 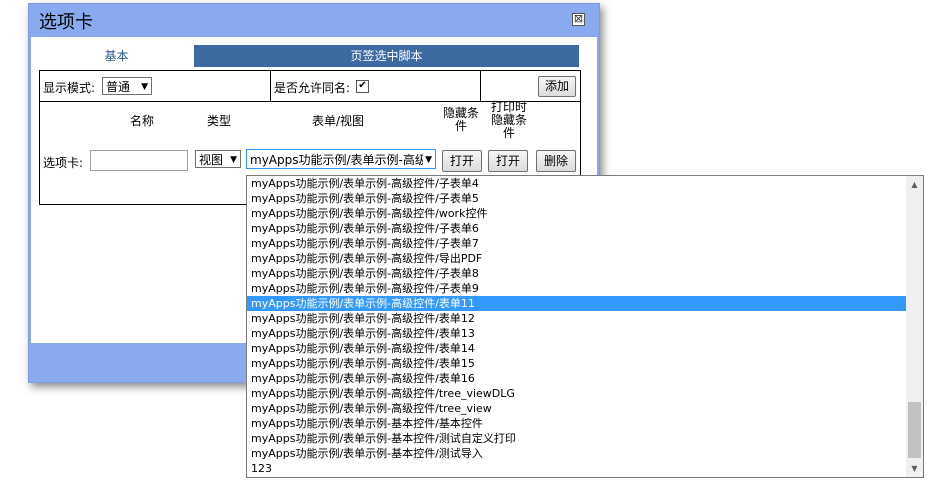 What do you see at coordinates (63, 163) in the screenshot?
I see `tab-row-label: 选项卡:` at bounding box center [63, 163].